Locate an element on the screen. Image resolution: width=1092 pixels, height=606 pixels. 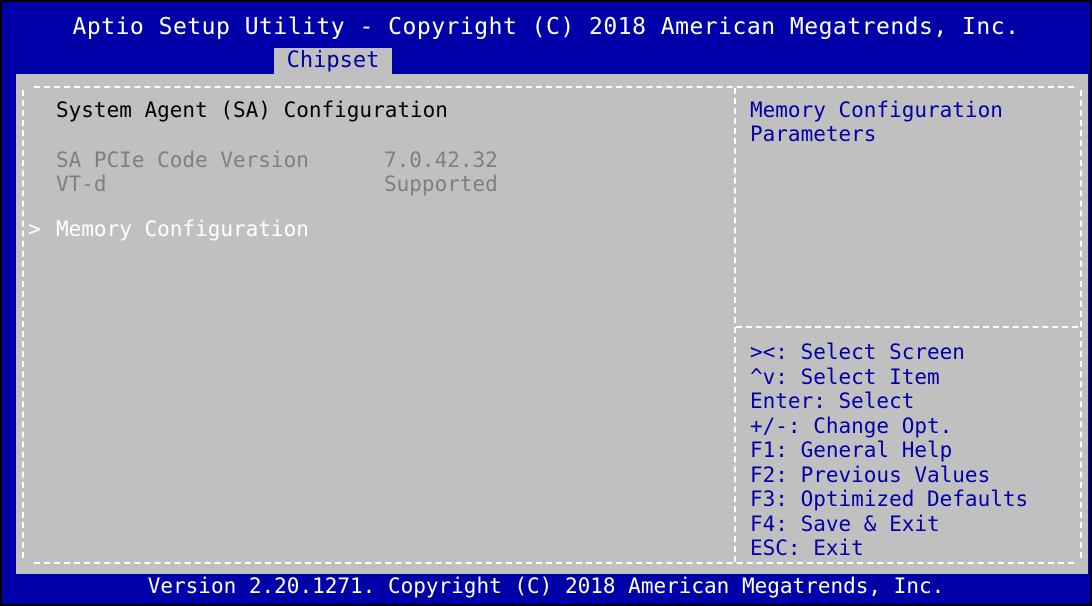
page-title: System Agent (SA) Configuration is located at coordinates (252, 110).